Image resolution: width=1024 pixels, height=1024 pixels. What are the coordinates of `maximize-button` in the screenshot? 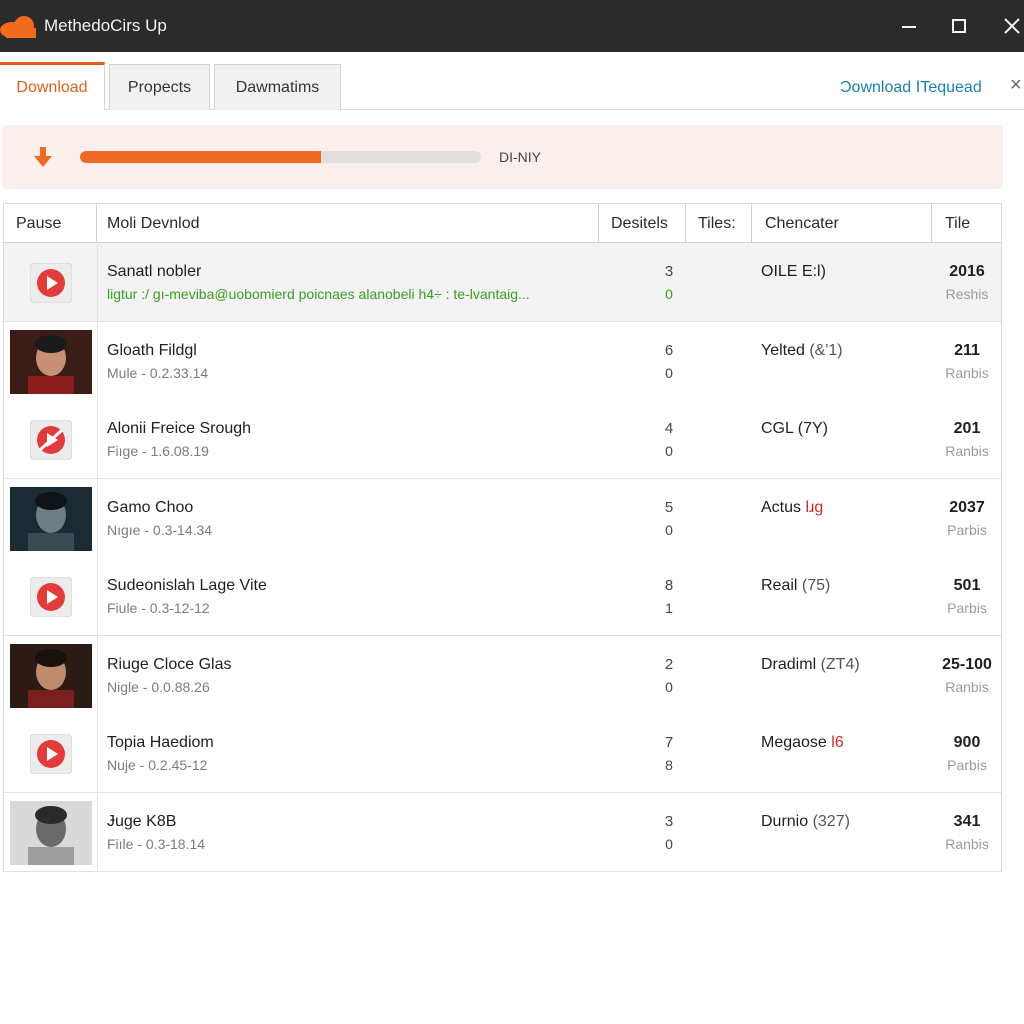 It's located at (959, 26).